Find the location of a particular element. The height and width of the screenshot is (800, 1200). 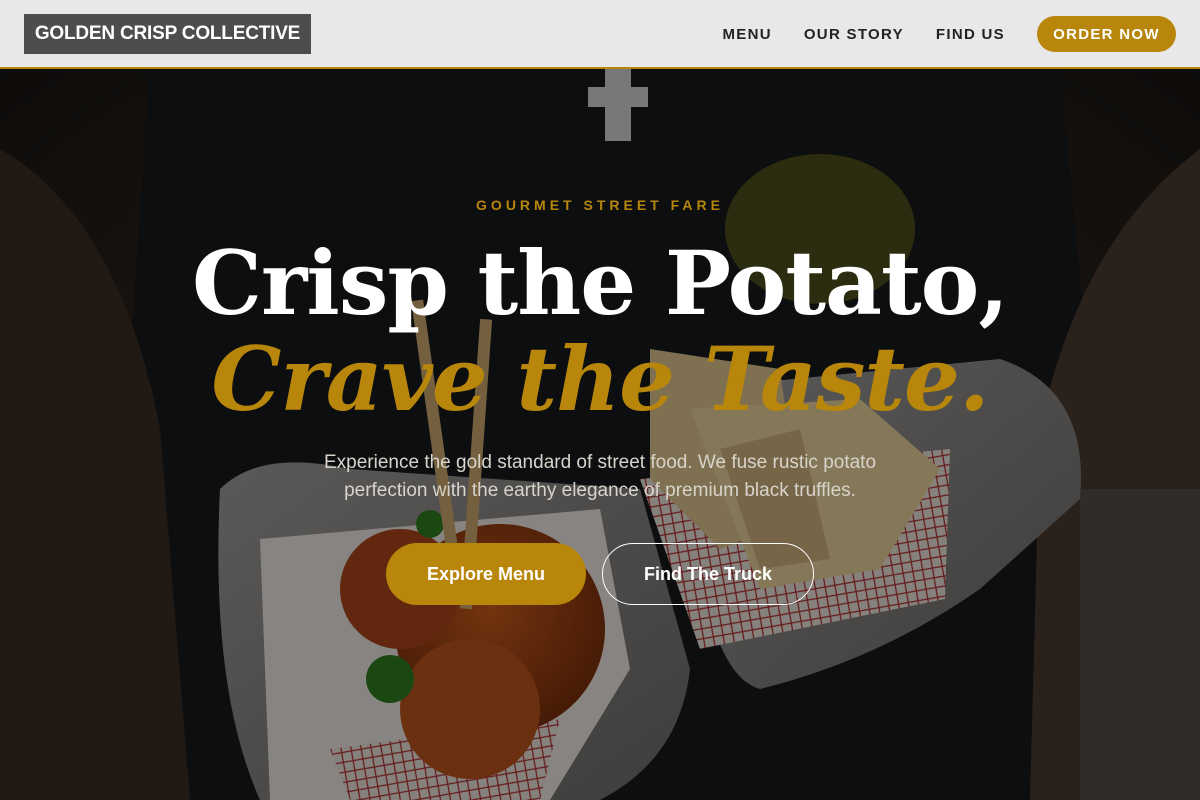

hero-eyebrow: GOURMET STREET FARE is located at coordinates (600, 205).